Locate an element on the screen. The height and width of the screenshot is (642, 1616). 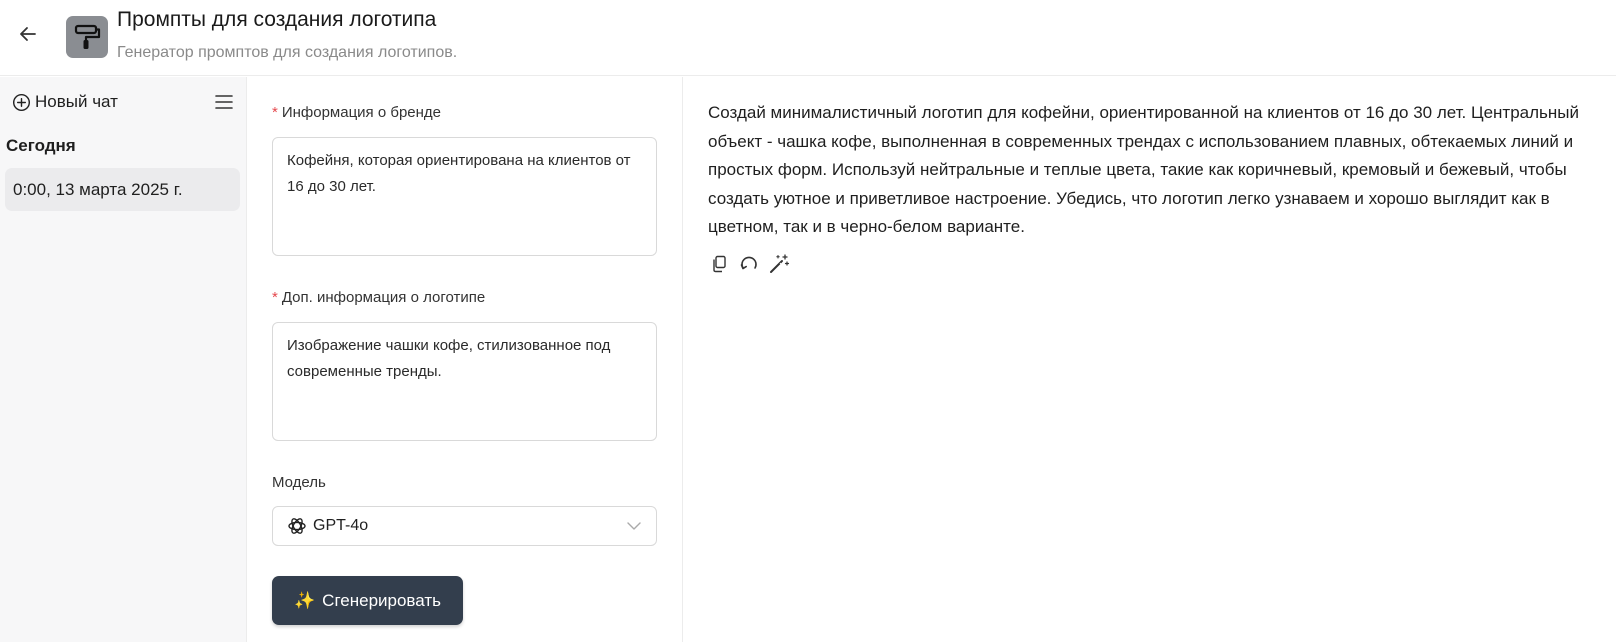
chevron-down-icon is located at coordinates (634, 526).